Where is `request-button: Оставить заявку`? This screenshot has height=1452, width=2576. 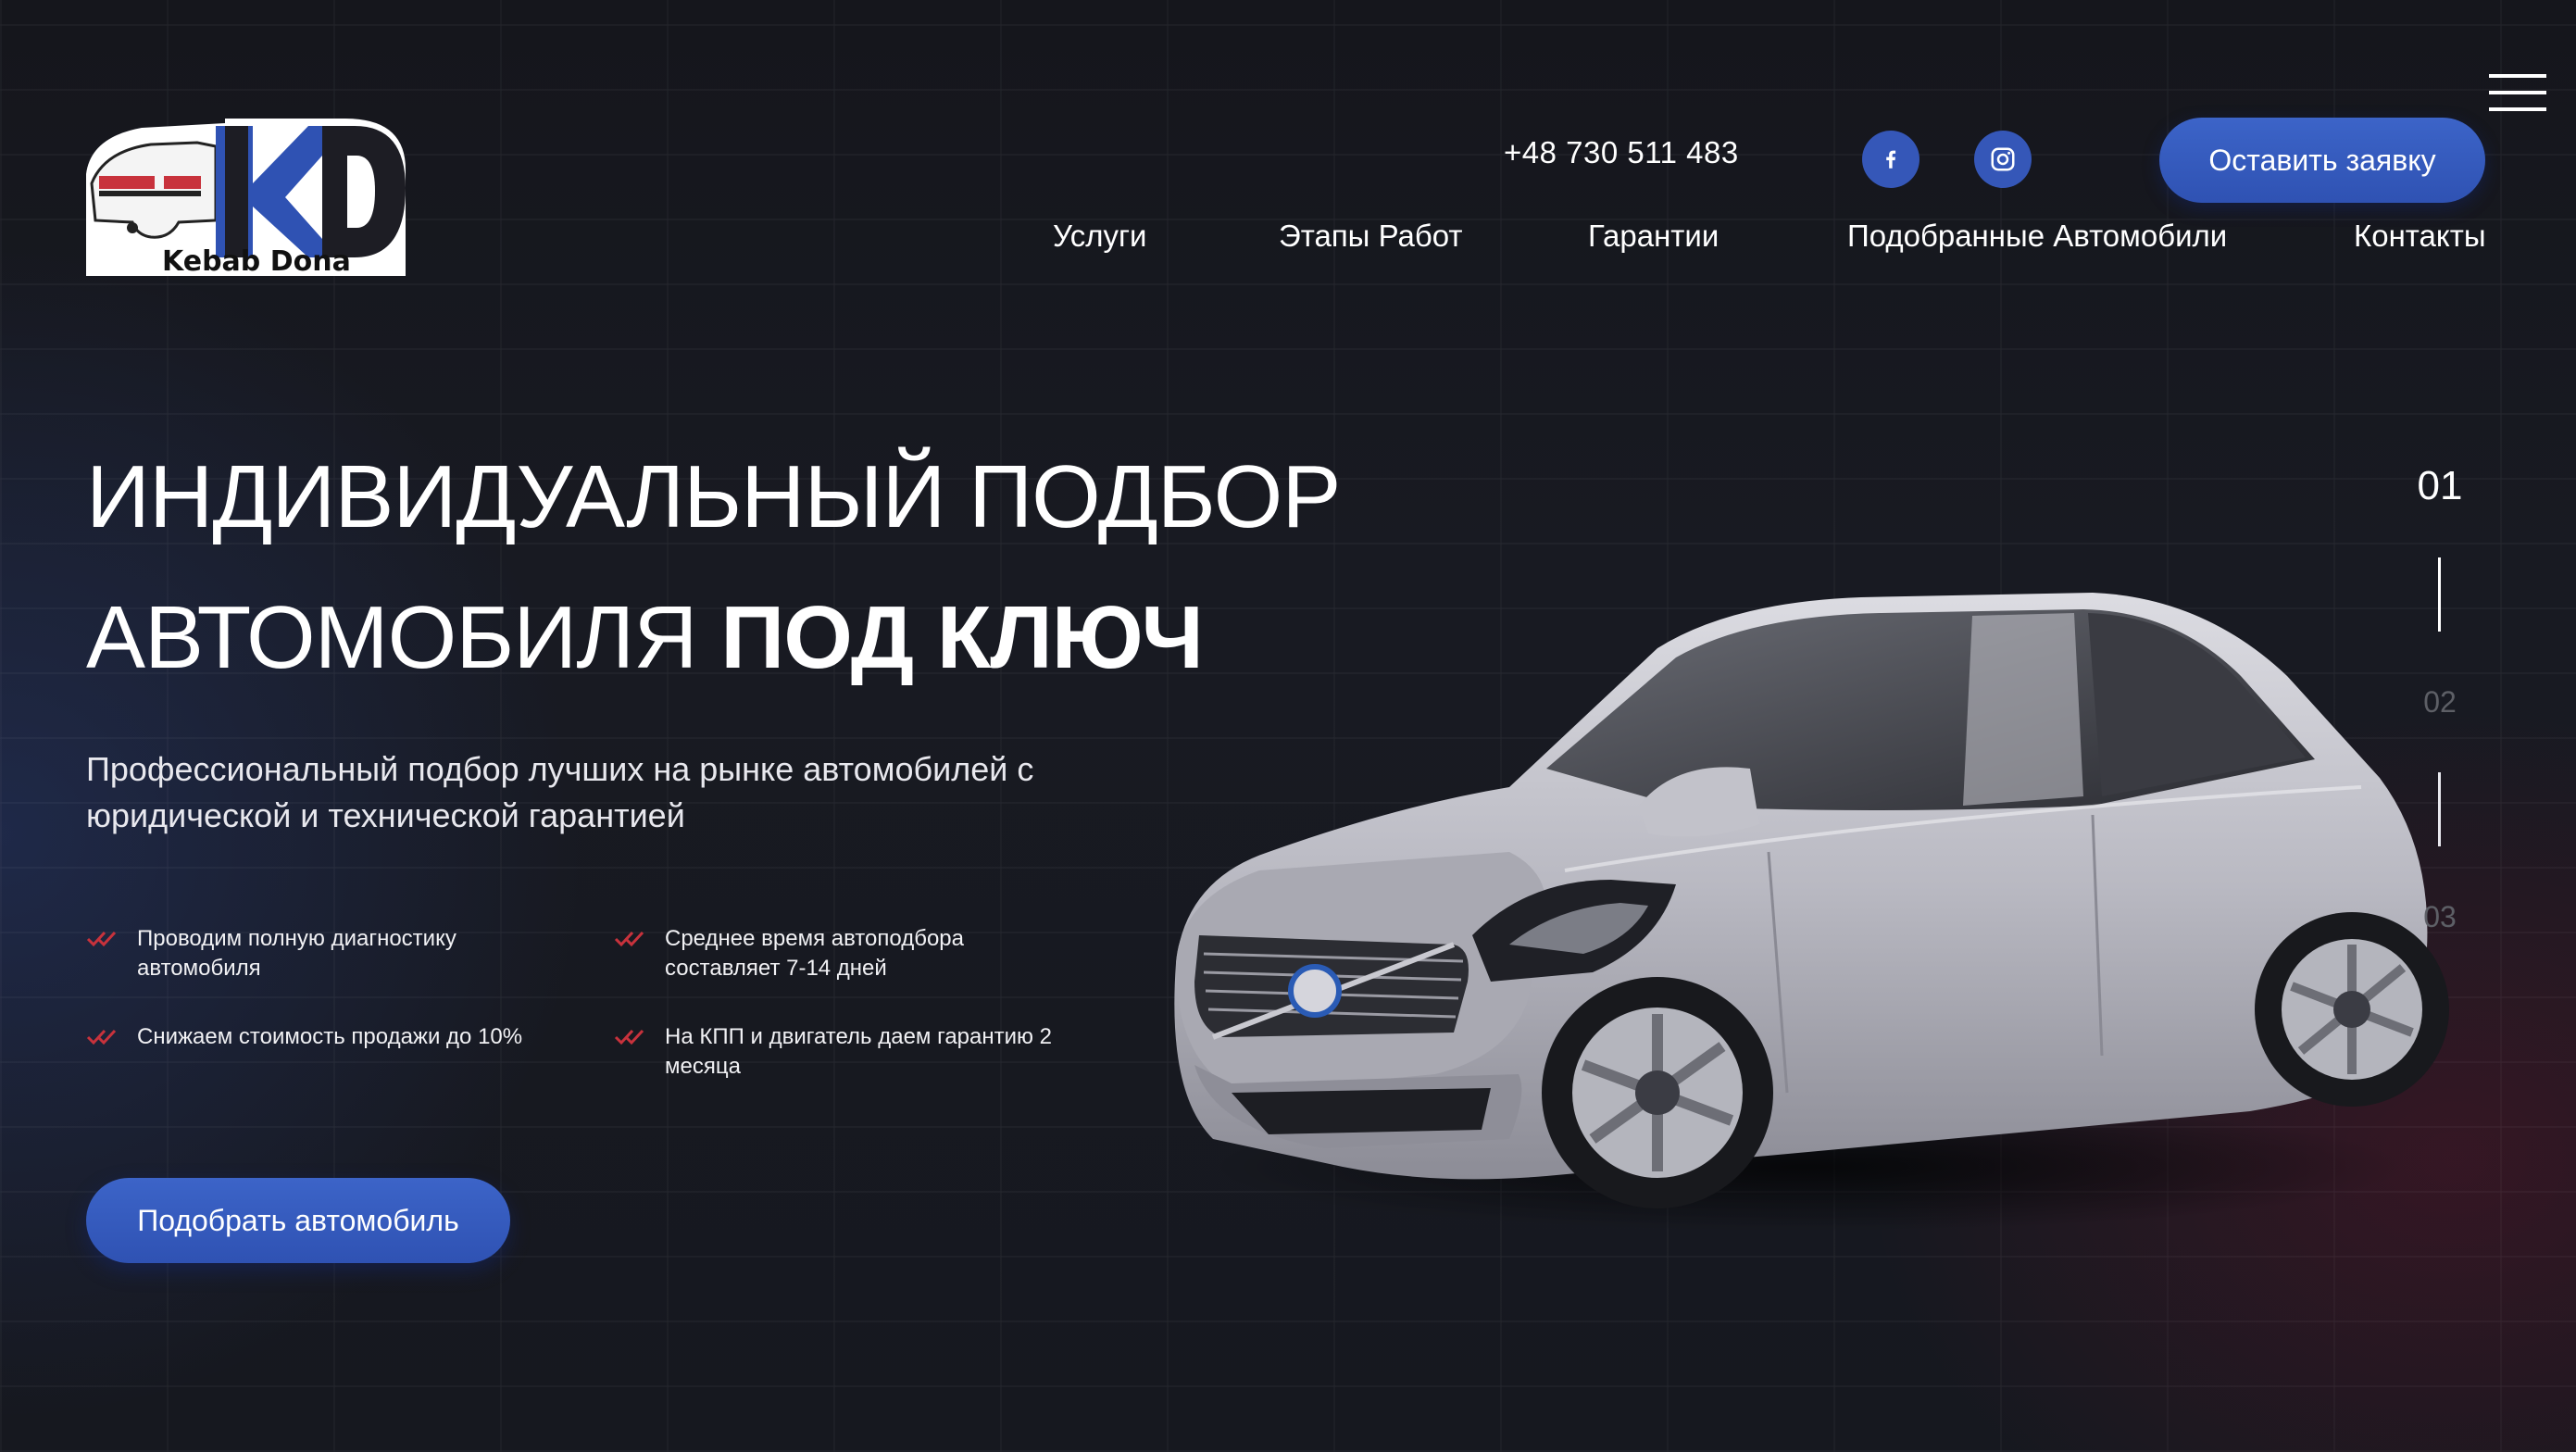
request-button: Оставить заявку is located at coordinates (2322, 160).